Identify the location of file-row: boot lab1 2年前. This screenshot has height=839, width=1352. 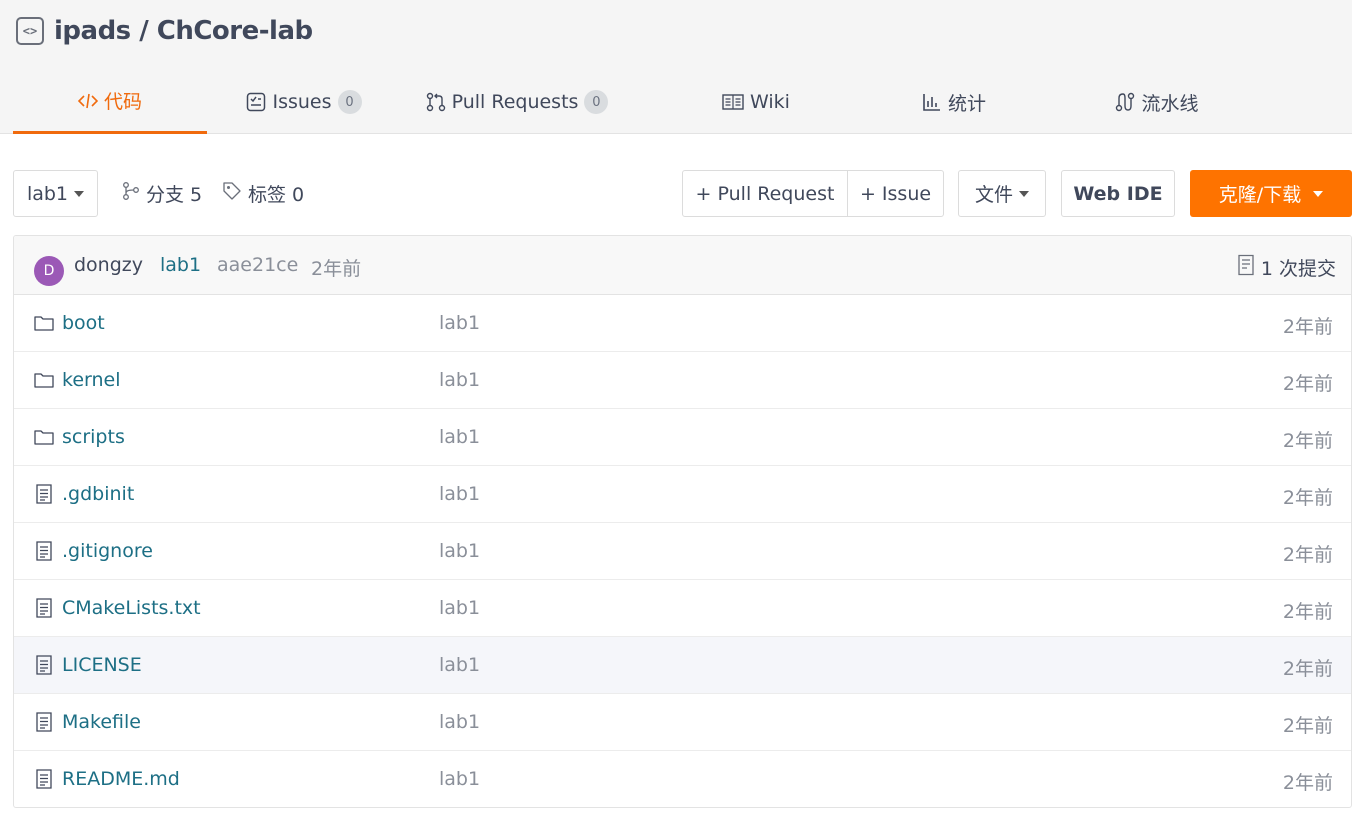
(682, 323).